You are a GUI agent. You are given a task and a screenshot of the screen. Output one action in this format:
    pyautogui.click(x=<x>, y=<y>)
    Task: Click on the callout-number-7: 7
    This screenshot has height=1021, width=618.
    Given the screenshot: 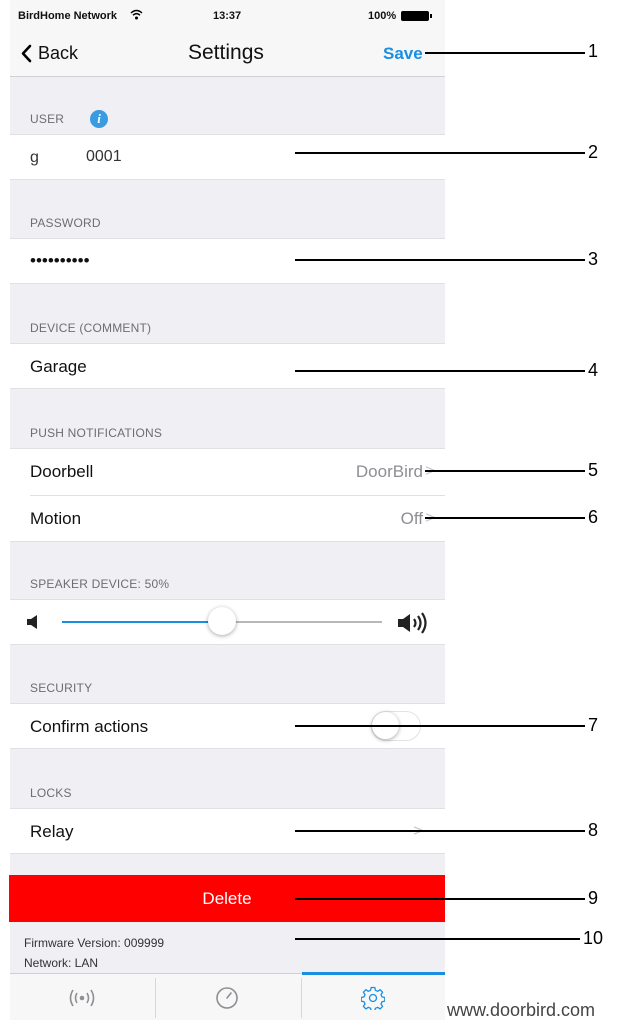 What is the action you would take?
    pyautogui.click(x=593, y=725)
    